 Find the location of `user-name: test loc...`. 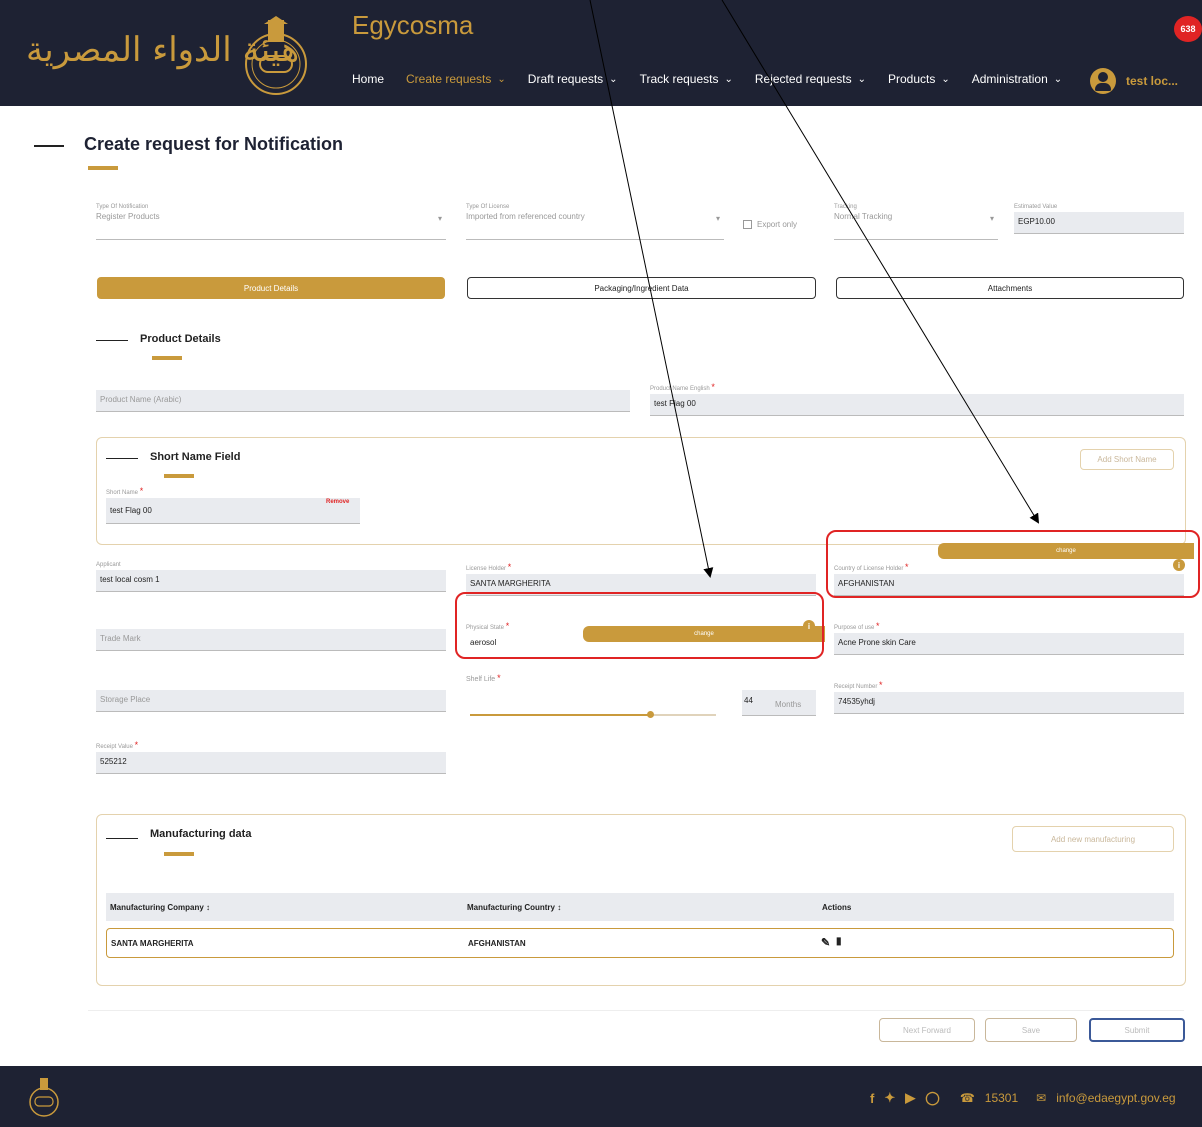

user-name: test loc... is located at coordinates (1152, 81).